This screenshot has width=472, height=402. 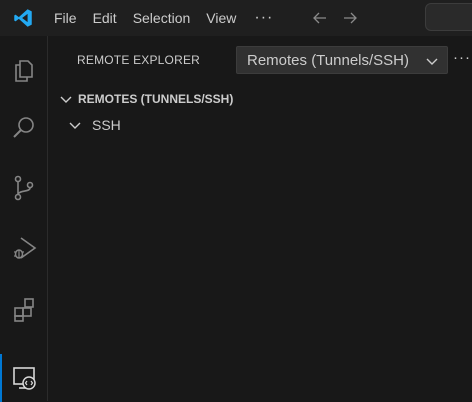 What do you see at coordinates (350, 18) in the screenshot?
I see `forward-arrow-icon` at bounding box center [350, 18].